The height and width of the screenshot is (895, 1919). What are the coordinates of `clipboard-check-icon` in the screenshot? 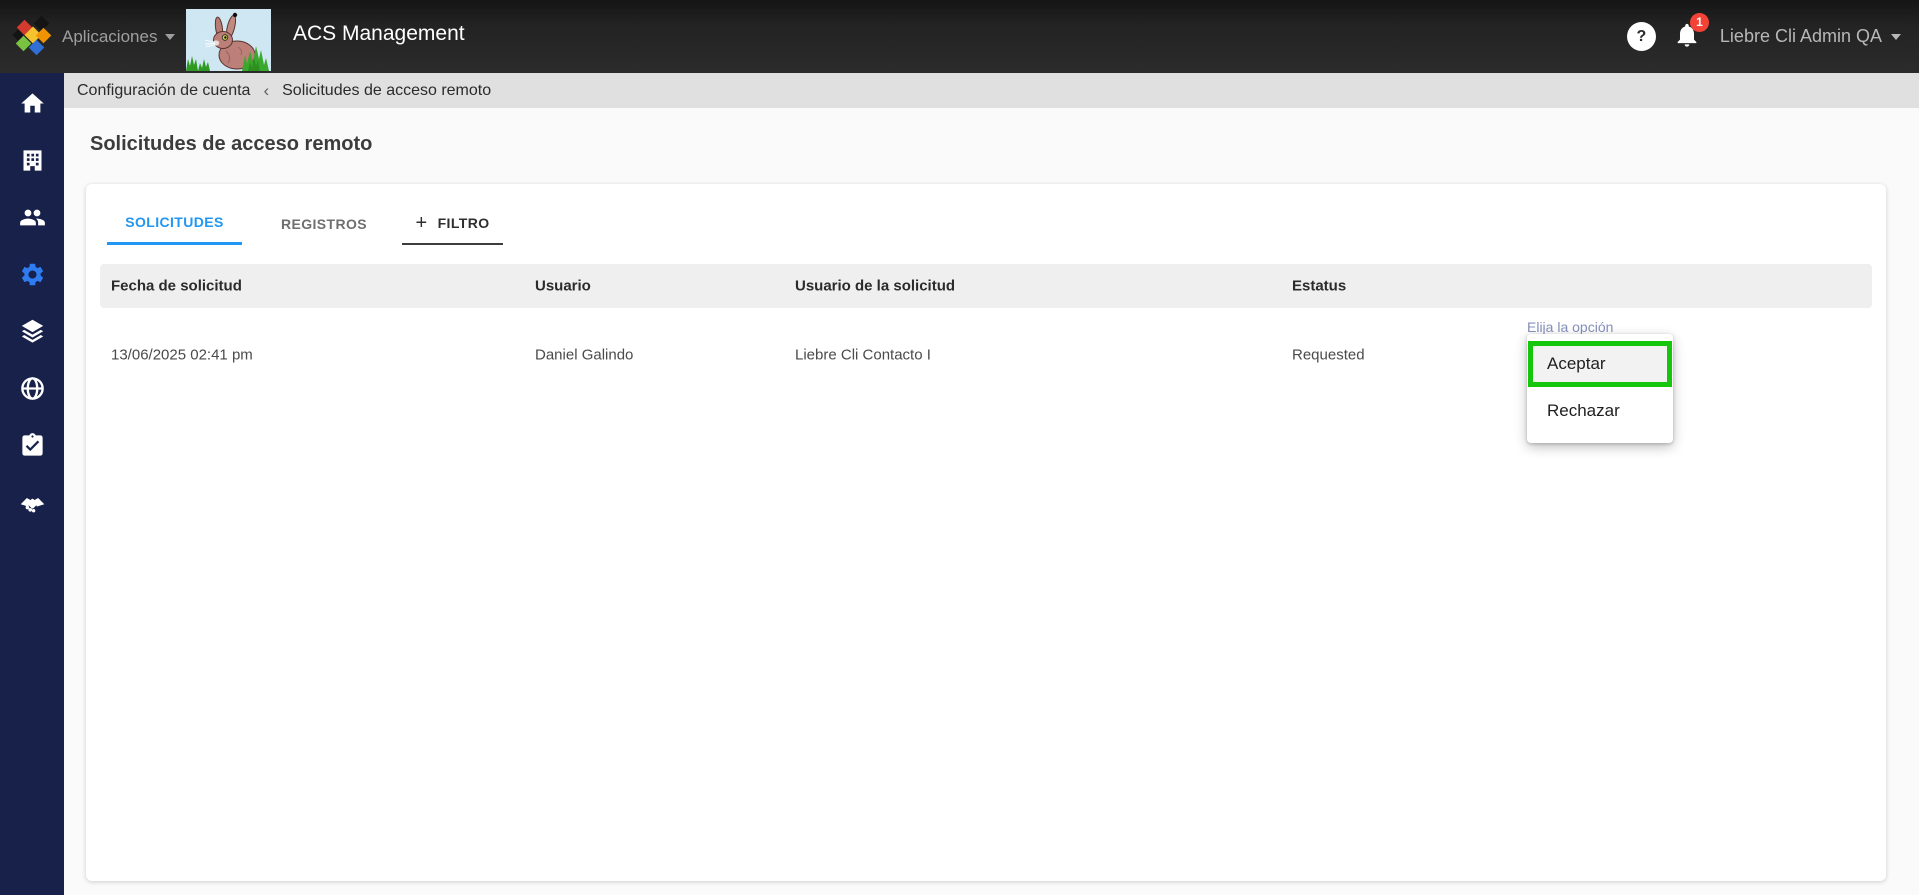 It's located at (32, 444).